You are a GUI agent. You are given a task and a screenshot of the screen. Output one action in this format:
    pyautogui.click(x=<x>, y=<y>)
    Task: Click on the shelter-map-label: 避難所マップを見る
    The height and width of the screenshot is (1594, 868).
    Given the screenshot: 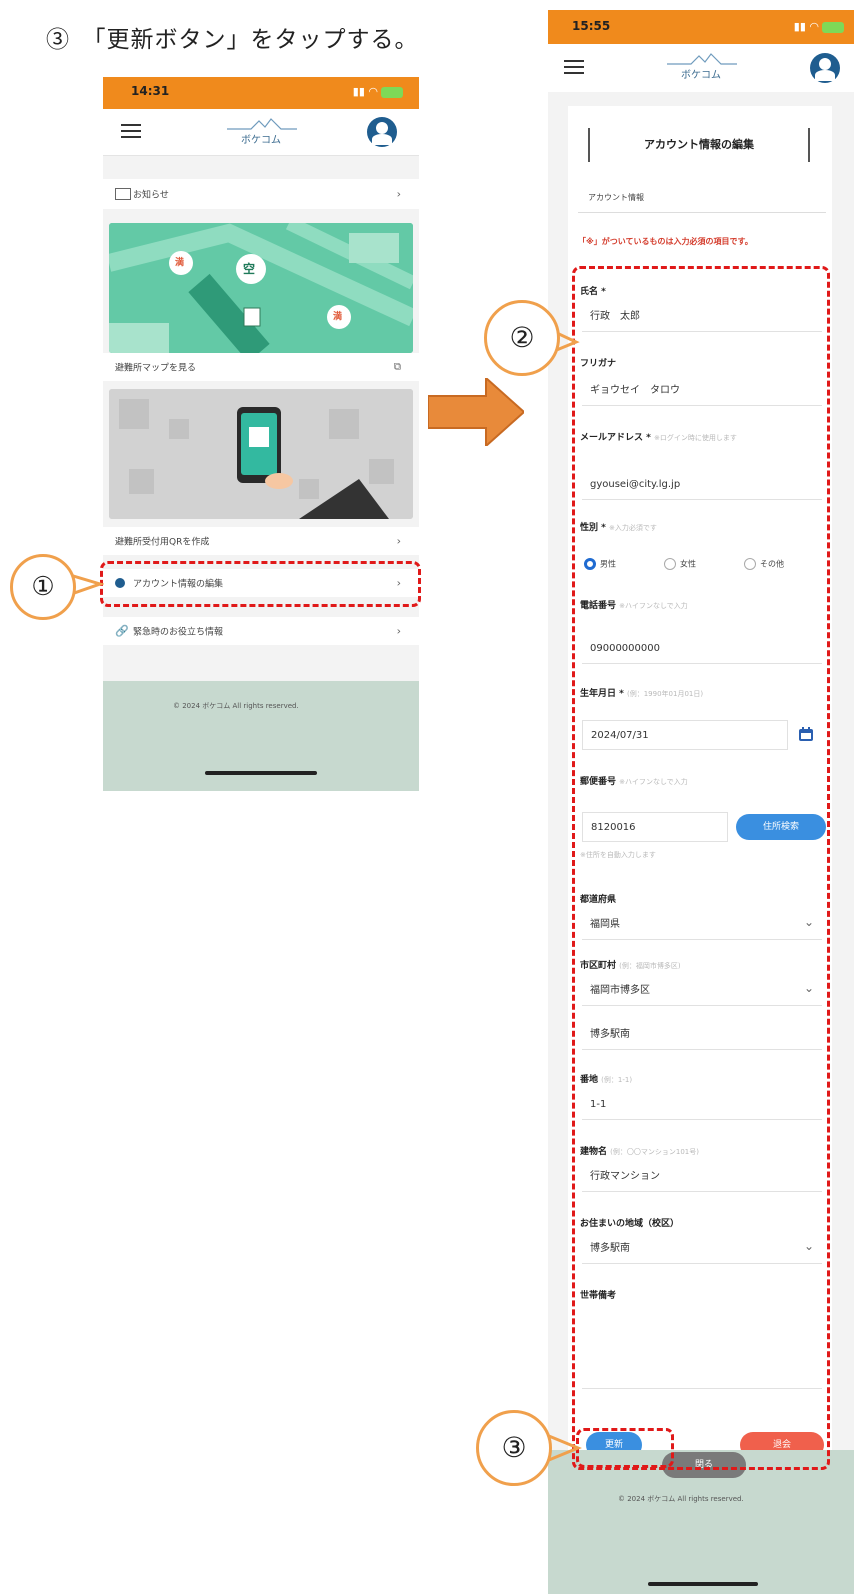 What is the action you would take?
    pyautogui.click(x=156, y=368)
    